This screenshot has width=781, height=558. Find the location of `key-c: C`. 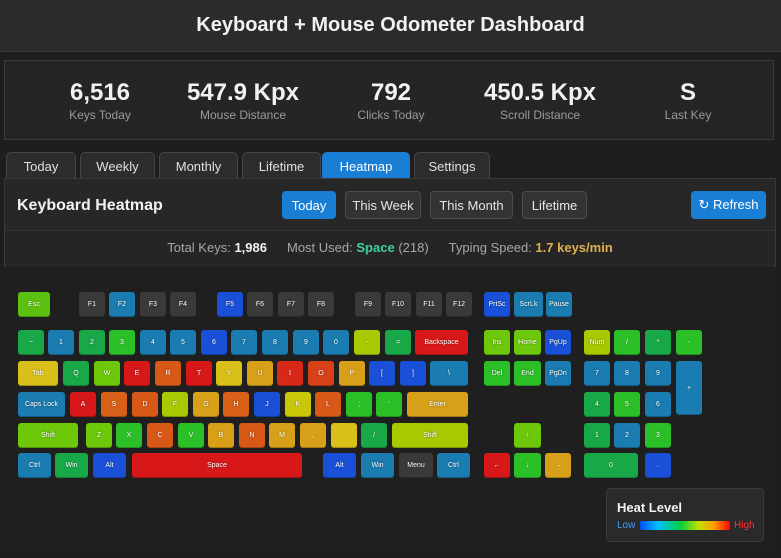

key-c: C is located at coordinates (160, 435).